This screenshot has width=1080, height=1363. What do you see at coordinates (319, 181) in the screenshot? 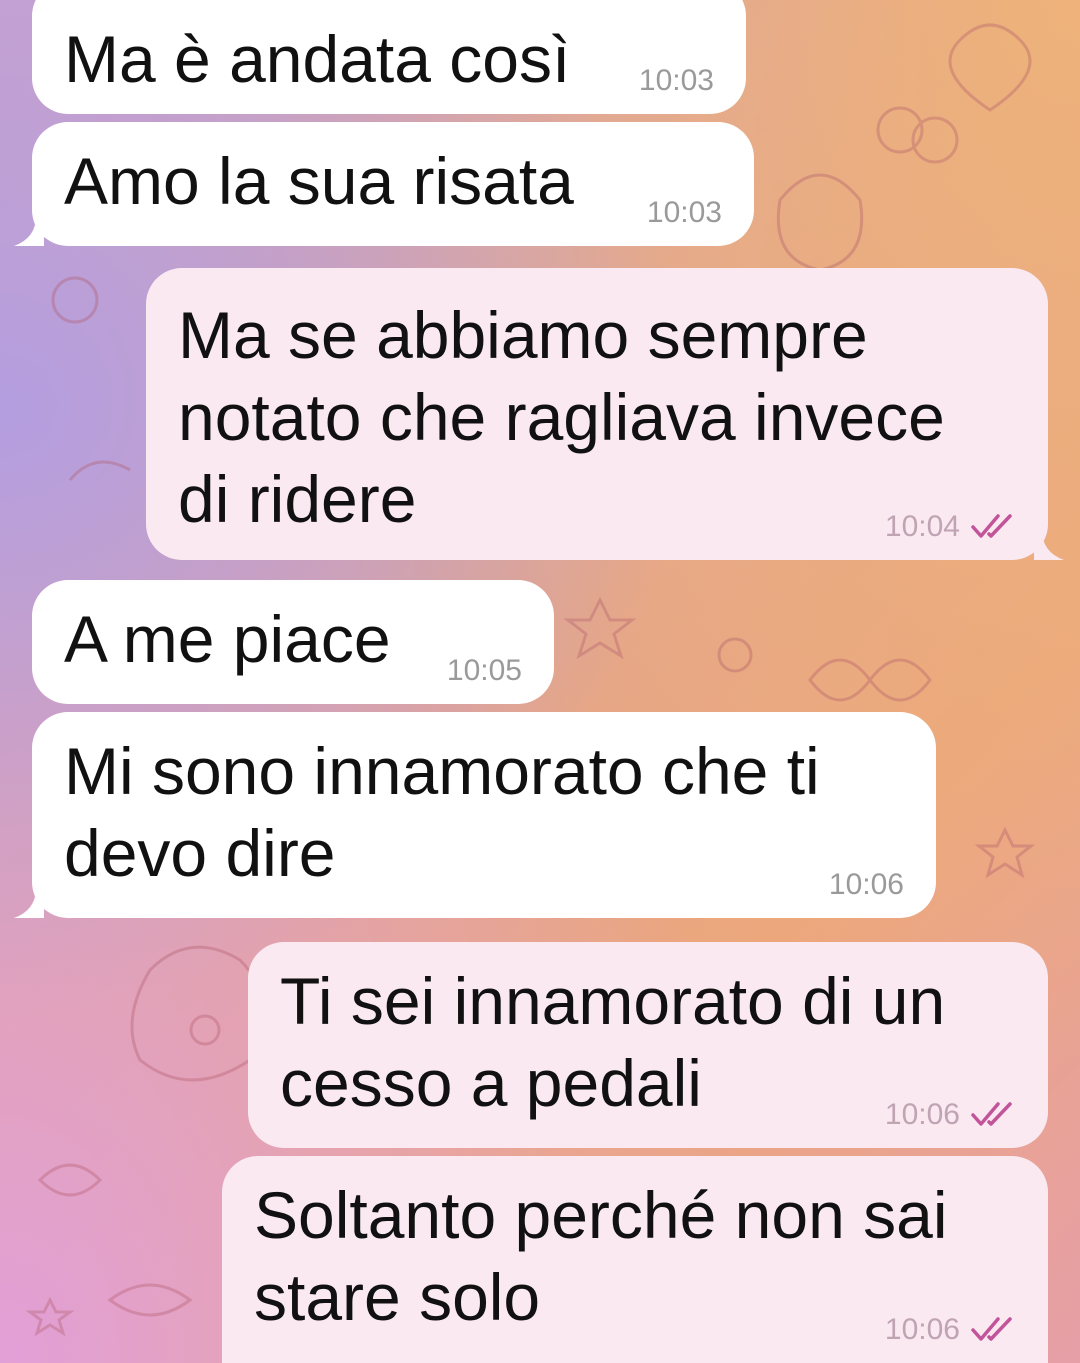
I see `message-text: Amo la sua risata` at bounding box center [319, 181].